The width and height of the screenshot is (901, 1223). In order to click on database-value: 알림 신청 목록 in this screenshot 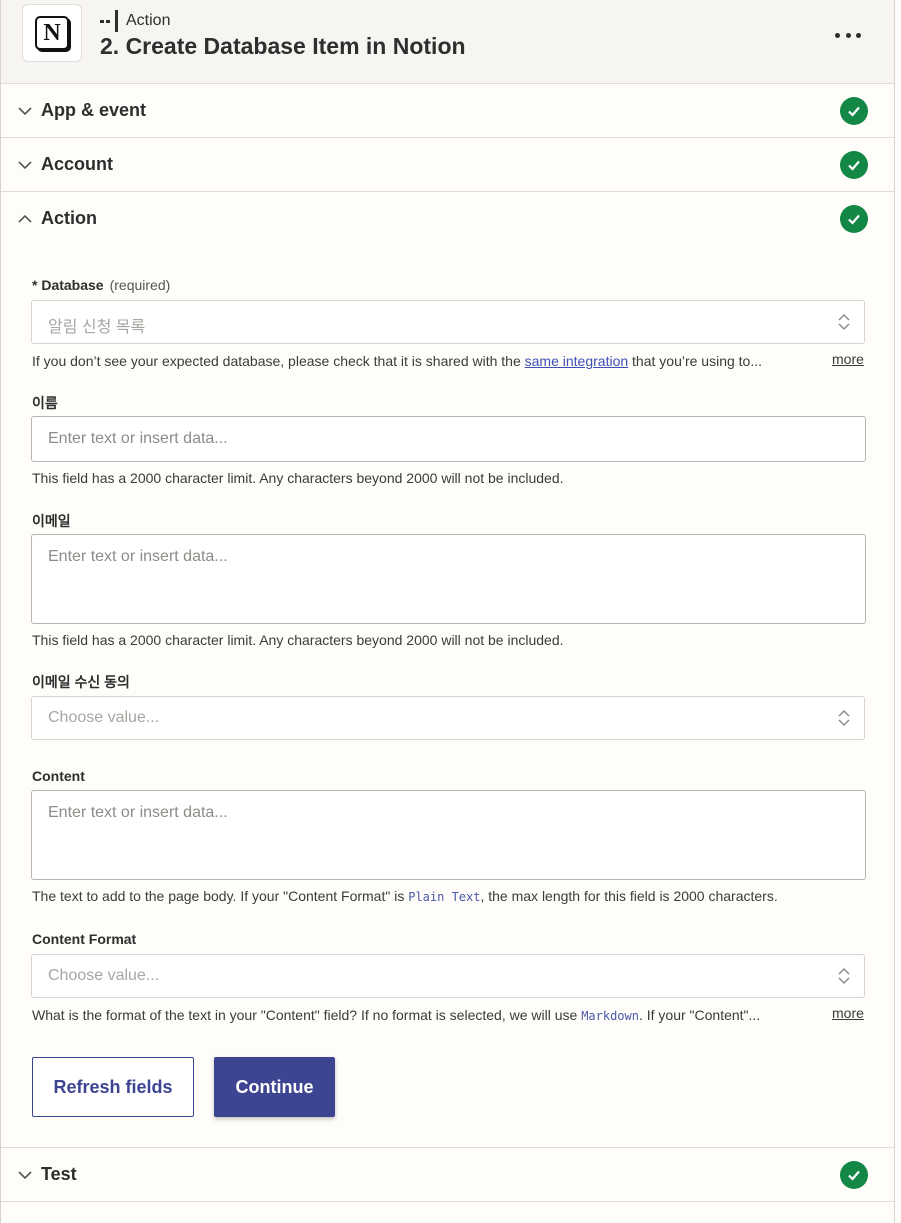, I will do `click(97, 327)`.